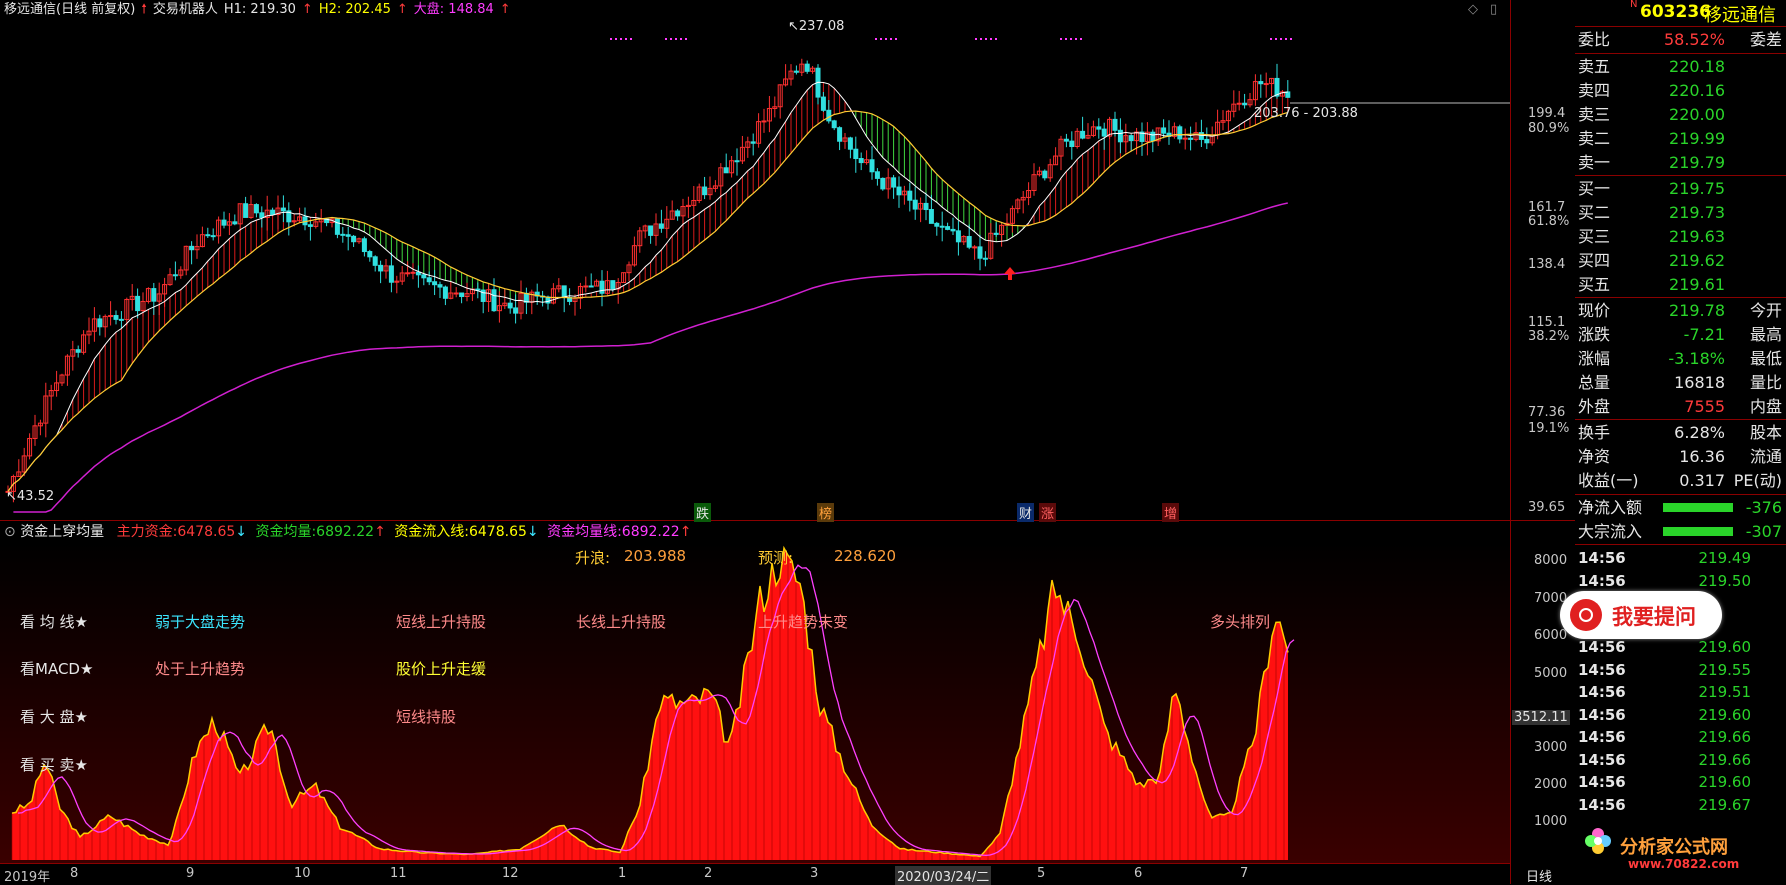  What do you see at coordinates (1547, 113) in the screenshot?
I see `price-tick: 199.4` at bounding box center [1547, 113].